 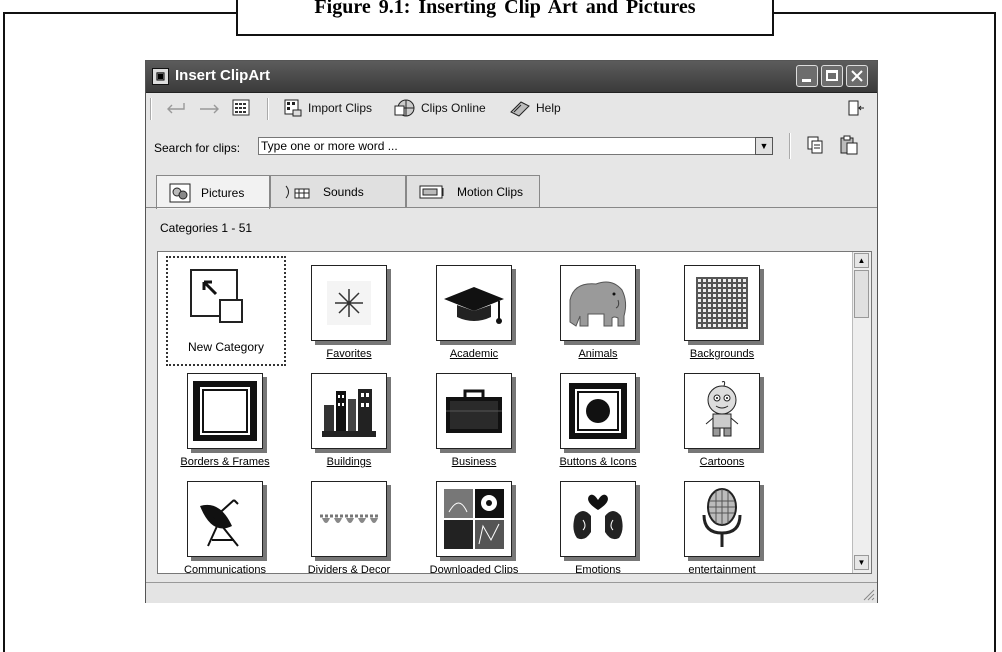 I want to click on search-label: Search for clips:, so click(x=197, y=148).